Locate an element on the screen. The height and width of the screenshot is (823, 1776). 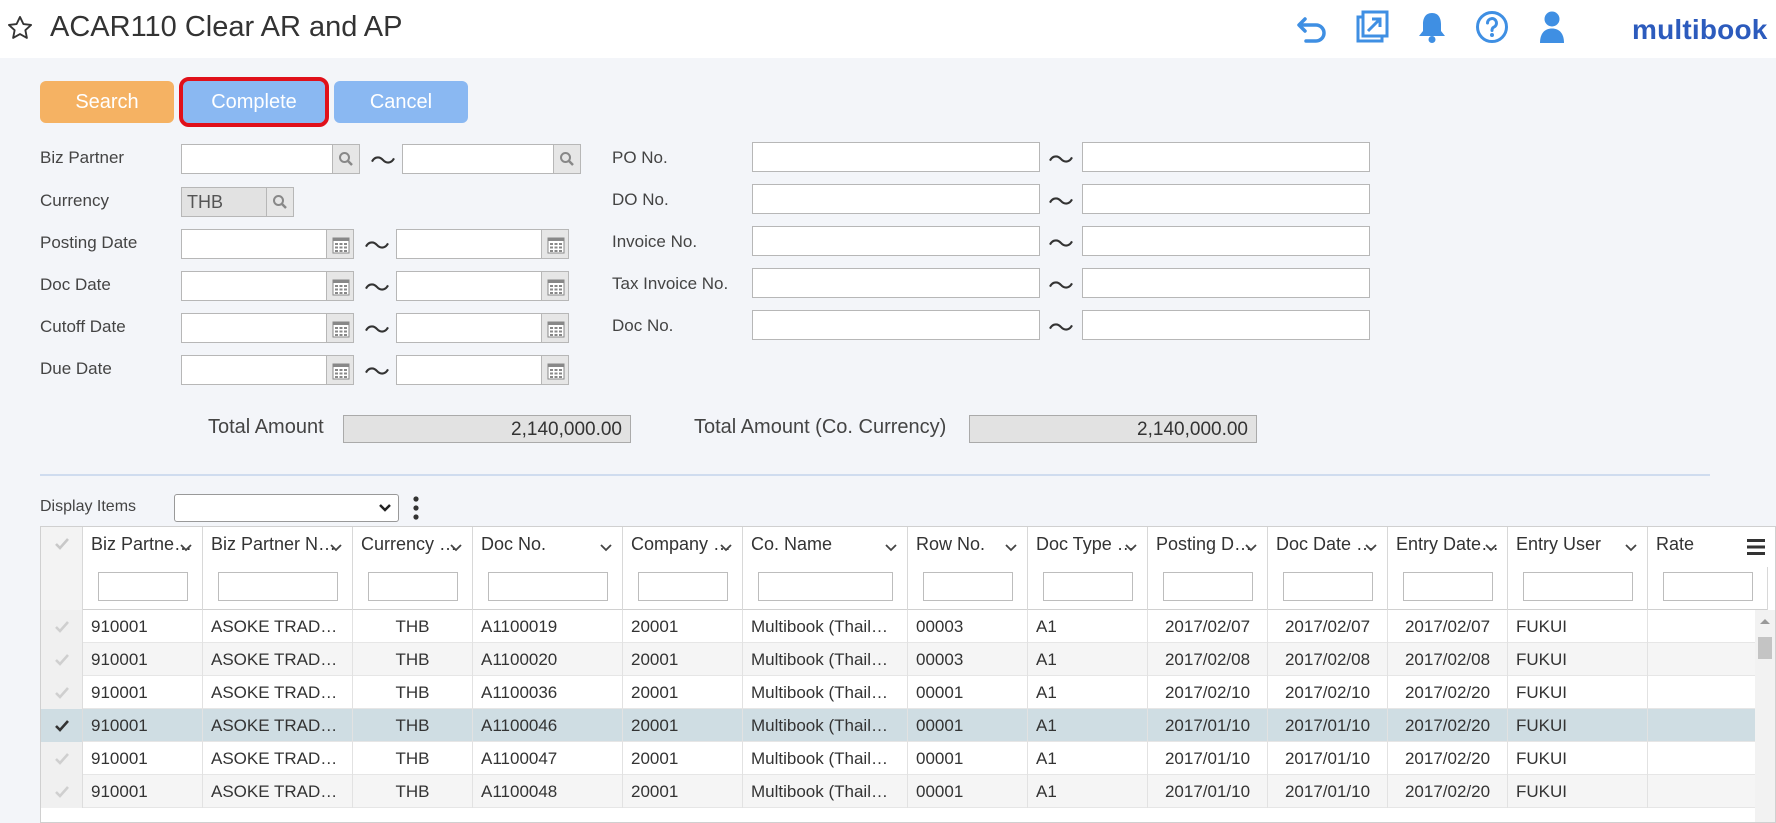
currency-search-icon is located at coordinates (280, 202).